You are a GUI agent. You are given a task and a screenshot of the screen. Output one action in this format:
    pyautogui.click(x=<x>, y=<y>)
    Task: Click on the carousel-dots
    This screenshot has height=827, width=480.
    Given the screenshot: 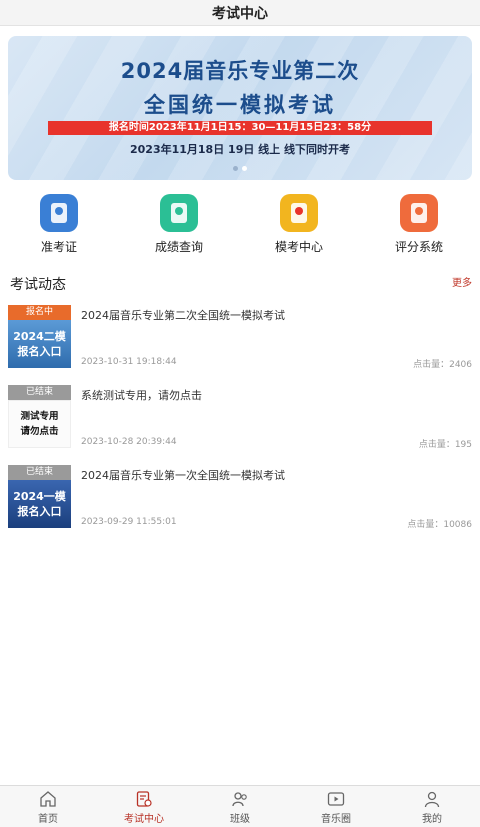 What is the action you would take?
    pyautogui.click(x=240, y=168)
    